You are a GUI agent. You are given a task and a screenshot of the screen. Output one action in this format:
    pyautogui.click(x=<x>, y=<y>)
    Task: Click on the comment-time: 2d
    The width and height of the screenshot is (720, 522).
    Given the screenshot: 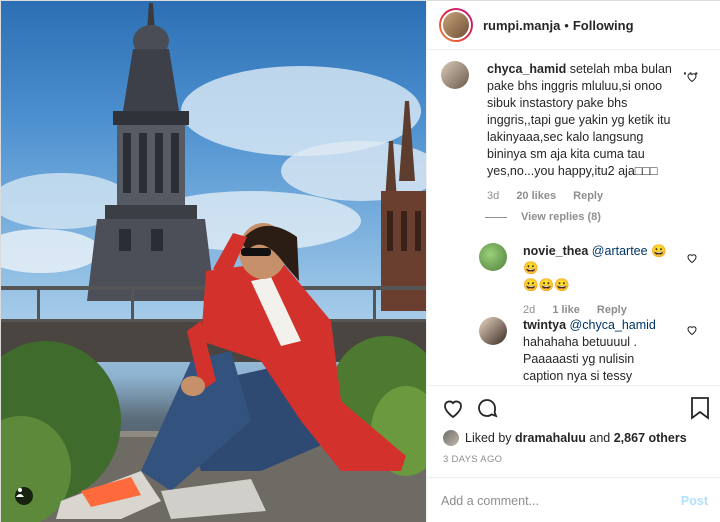 What is the action you would take?
    pyautogui.click(x=529, y=310)
    